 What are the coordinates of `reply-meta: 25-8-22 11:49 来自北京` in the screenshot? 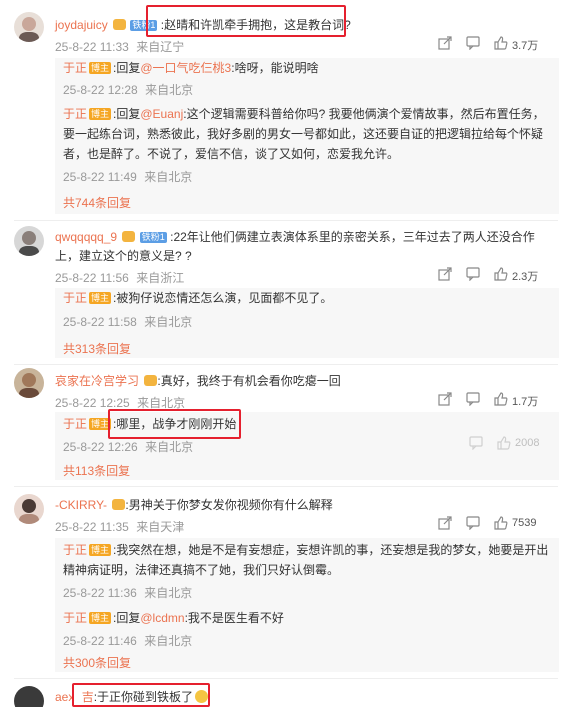 It's located at (127, 176).